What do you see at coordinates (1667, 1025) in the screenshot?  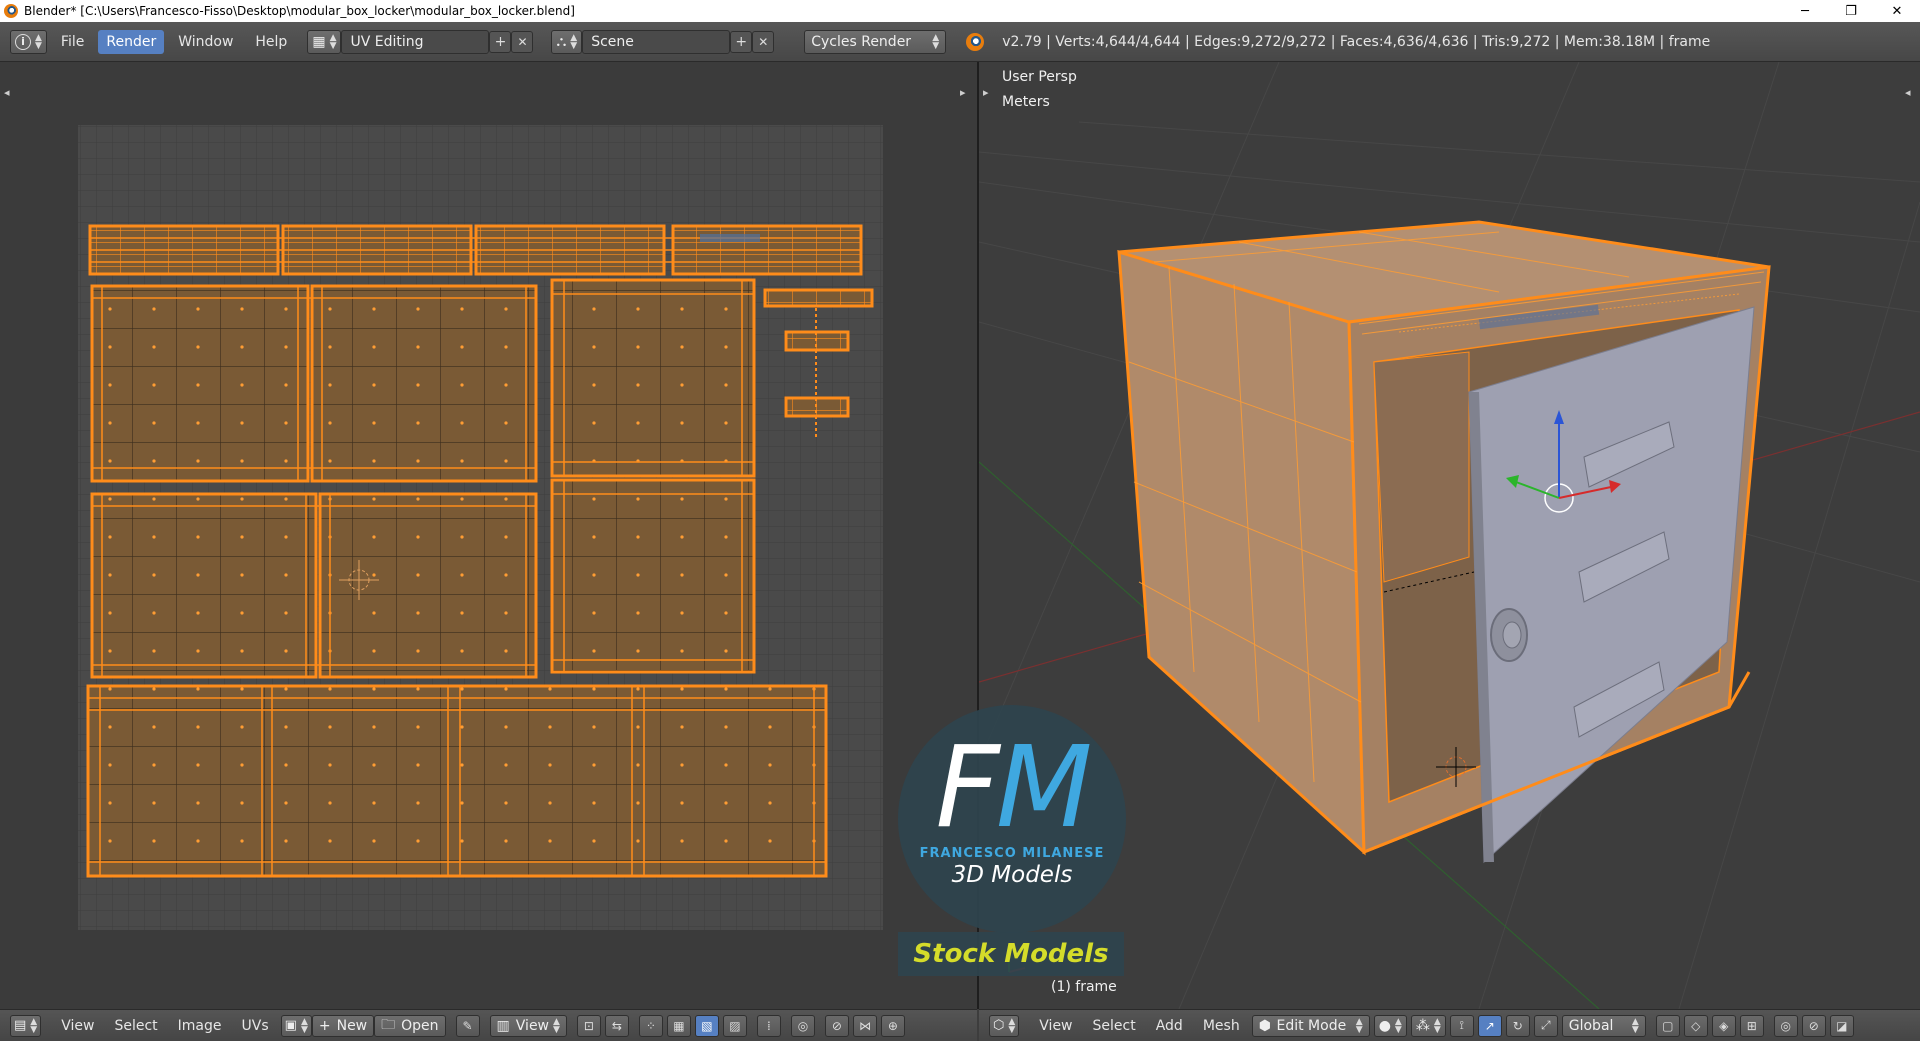 I see `layer-toggle-icon: ▢` at bounding box center [1667, 1025].